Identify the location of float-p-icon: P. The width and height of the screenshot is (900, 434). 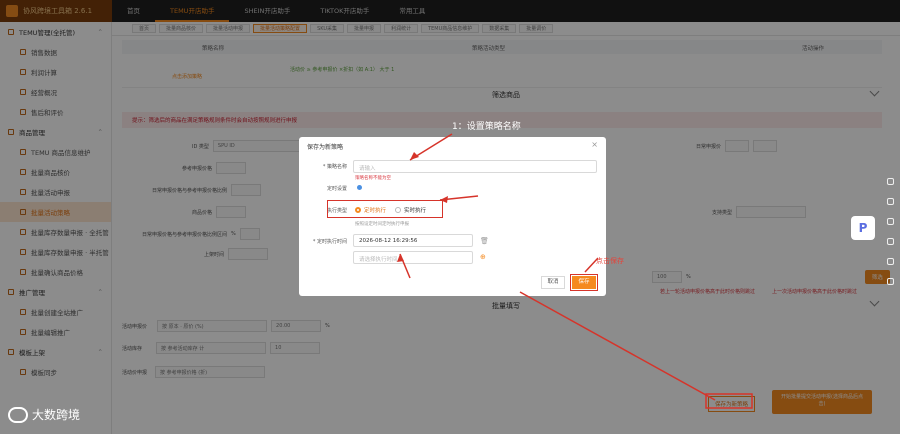
(863, 228).